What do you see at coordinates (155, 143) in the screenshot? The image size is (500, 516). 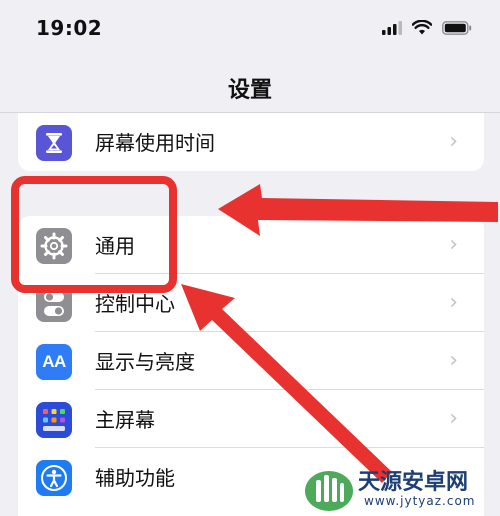 I see `settings-row-label: 屏幕使用时间` at bounding box center [155, 143].